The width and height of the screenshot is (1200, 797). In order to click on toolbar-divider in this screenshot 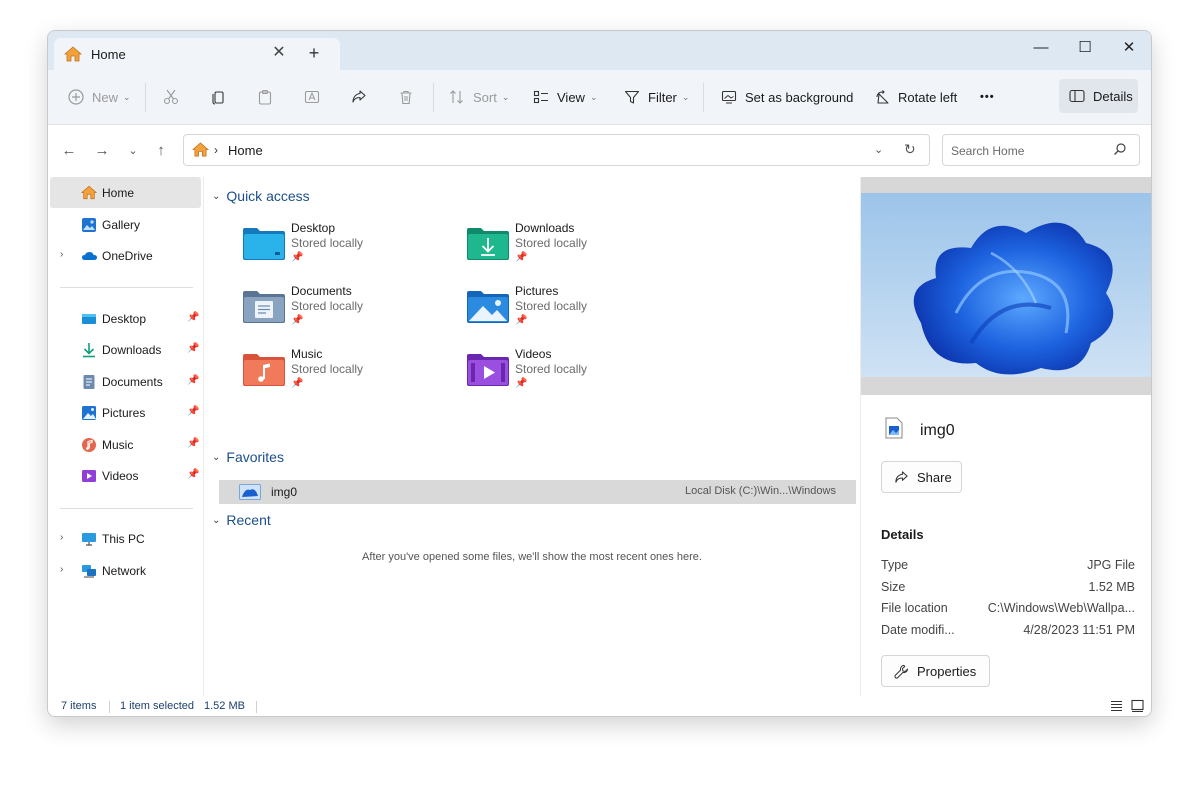, I will do `click(145, 97)`.